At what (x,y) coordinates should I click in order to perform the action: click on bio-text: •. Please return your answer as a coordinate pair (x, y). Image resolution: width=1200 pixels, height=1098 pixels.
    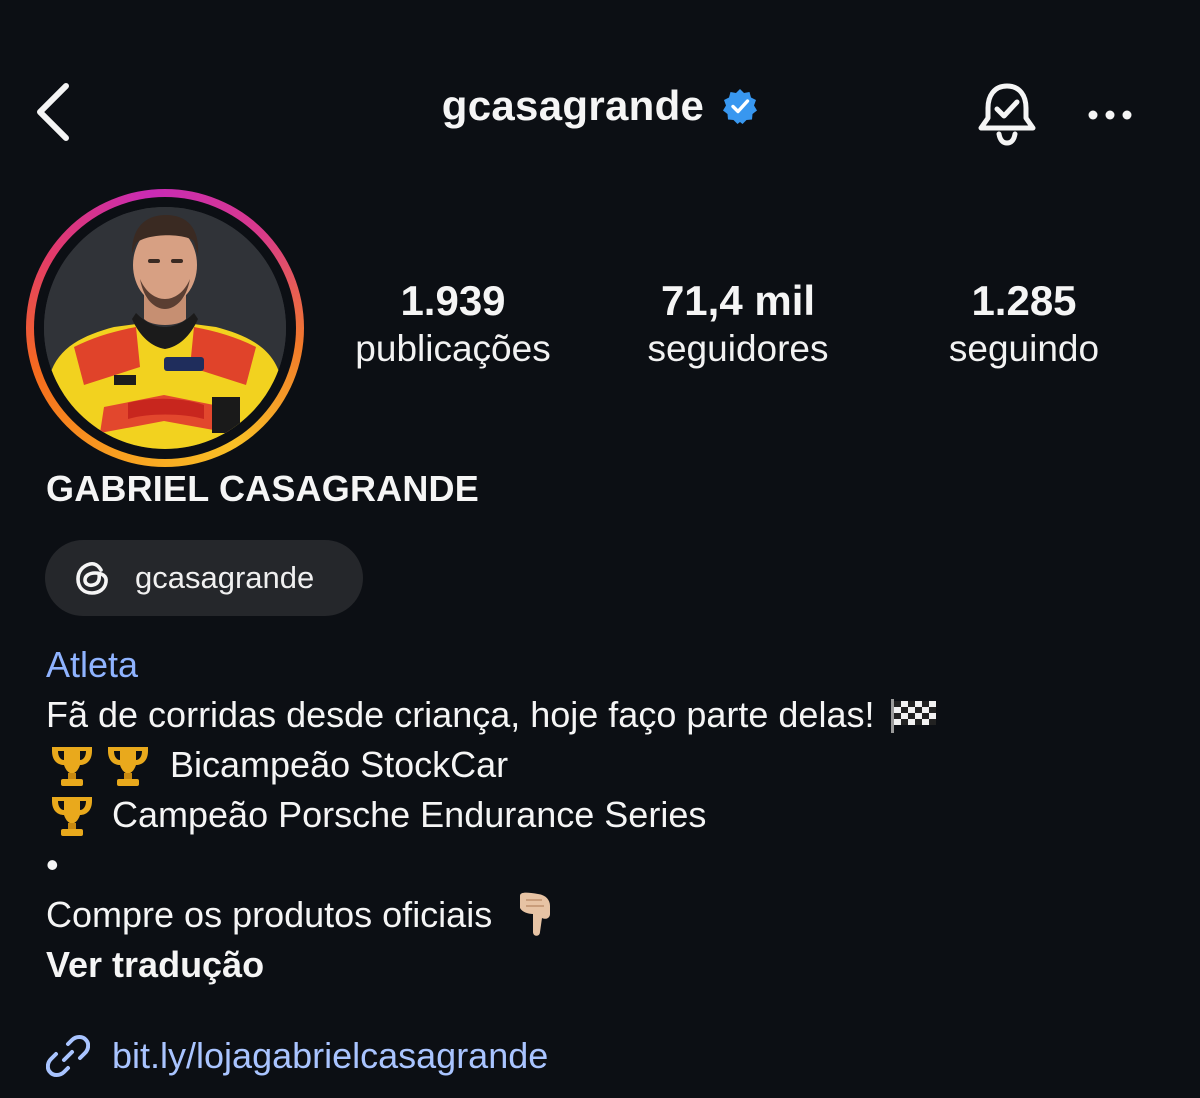
    Looking at the image, I should click on (52, 864).